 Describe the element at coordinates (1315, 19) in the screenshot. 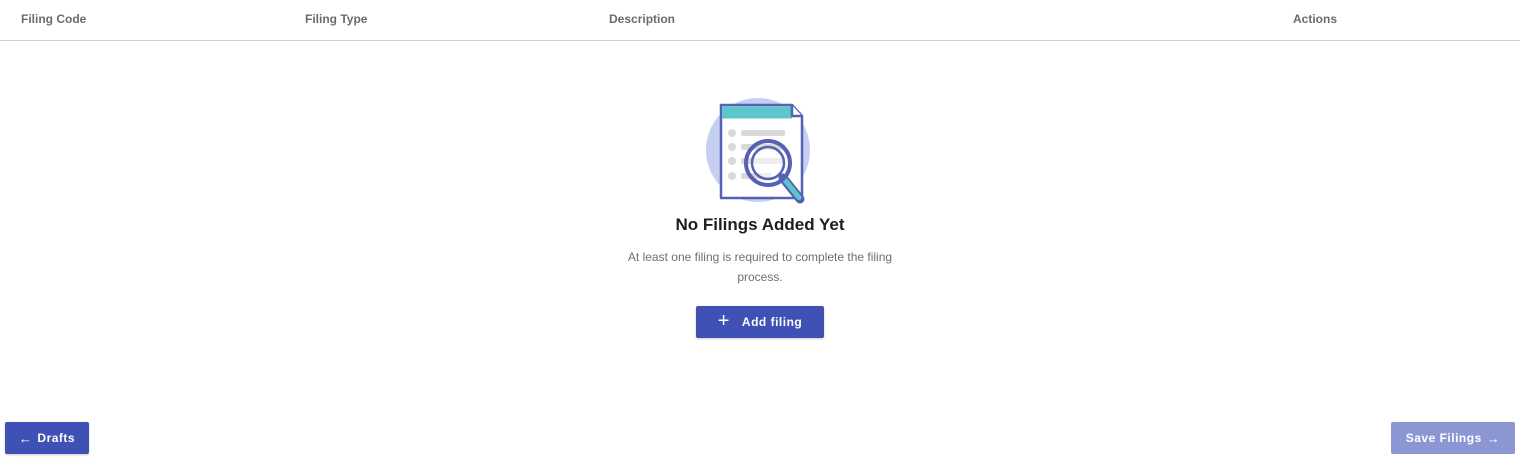

I see `column-header-actions: Actions` at that location.